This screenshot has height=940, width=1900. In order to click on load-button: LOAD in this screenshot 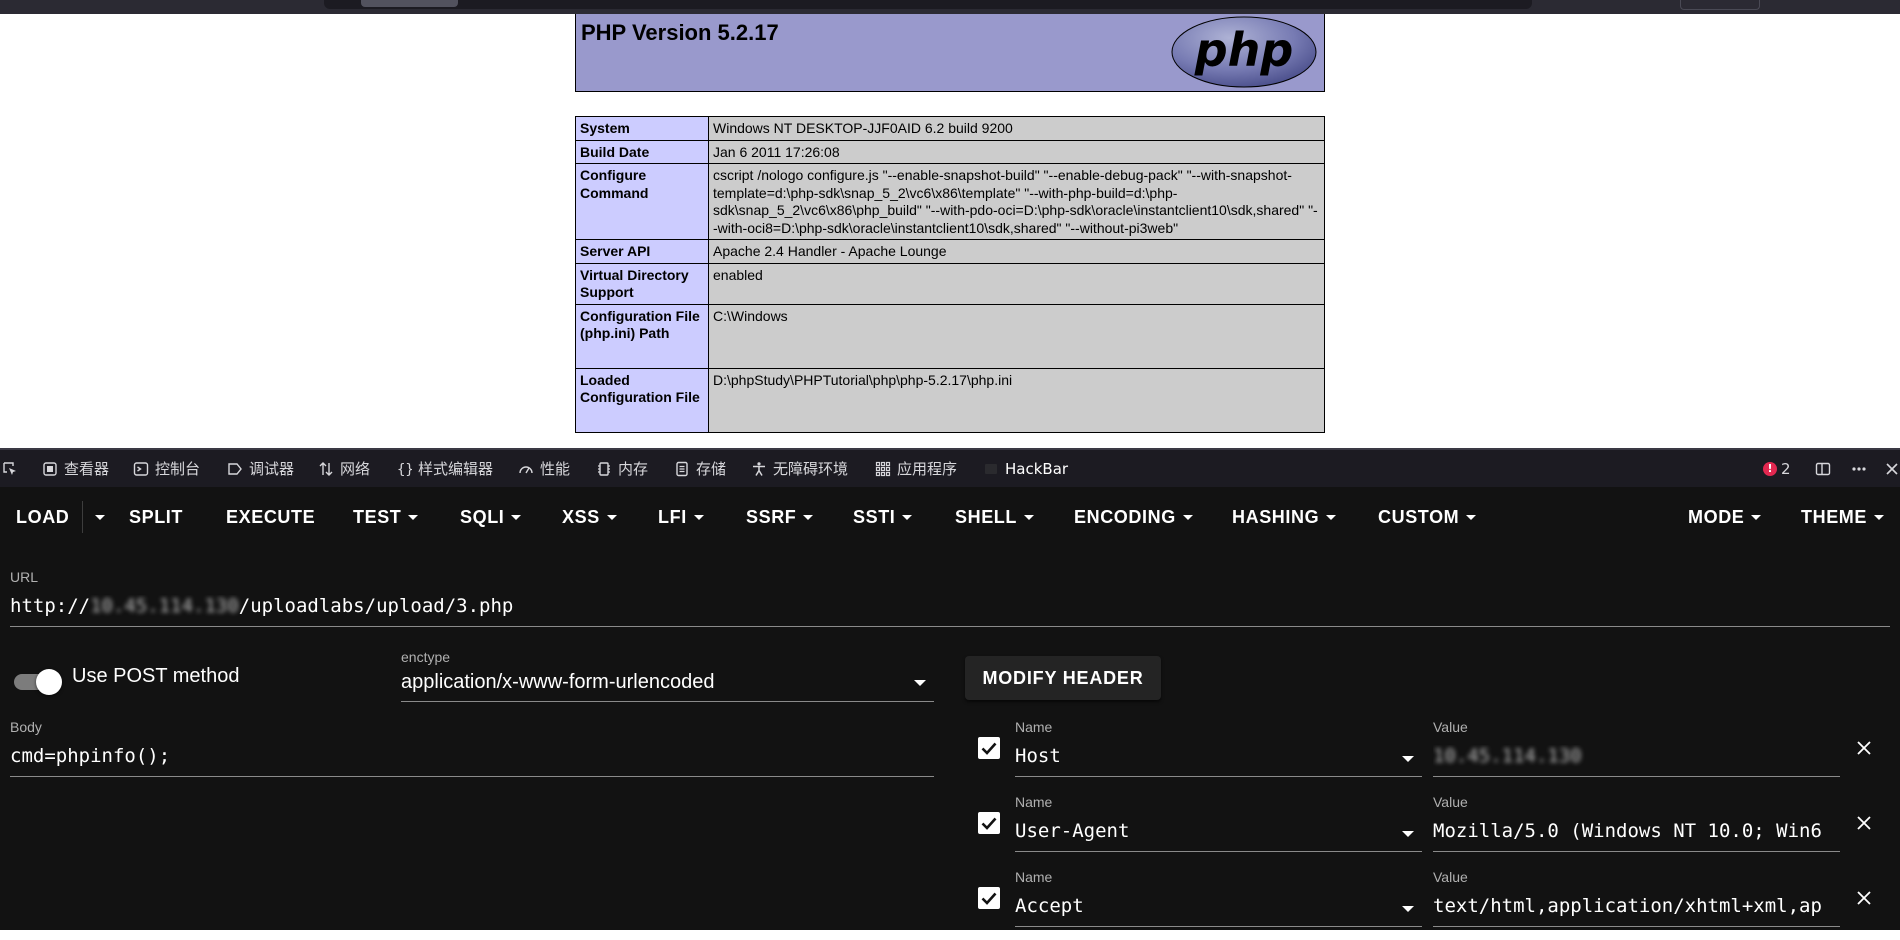, I will do `click(42, 517)`.